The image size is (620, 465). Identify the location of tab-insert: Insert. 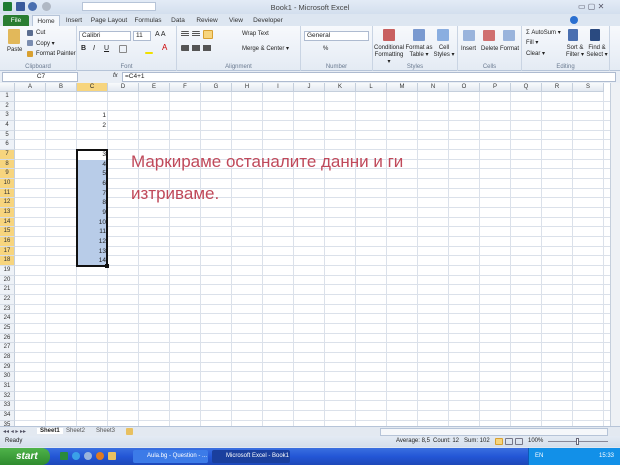
(74, 20).